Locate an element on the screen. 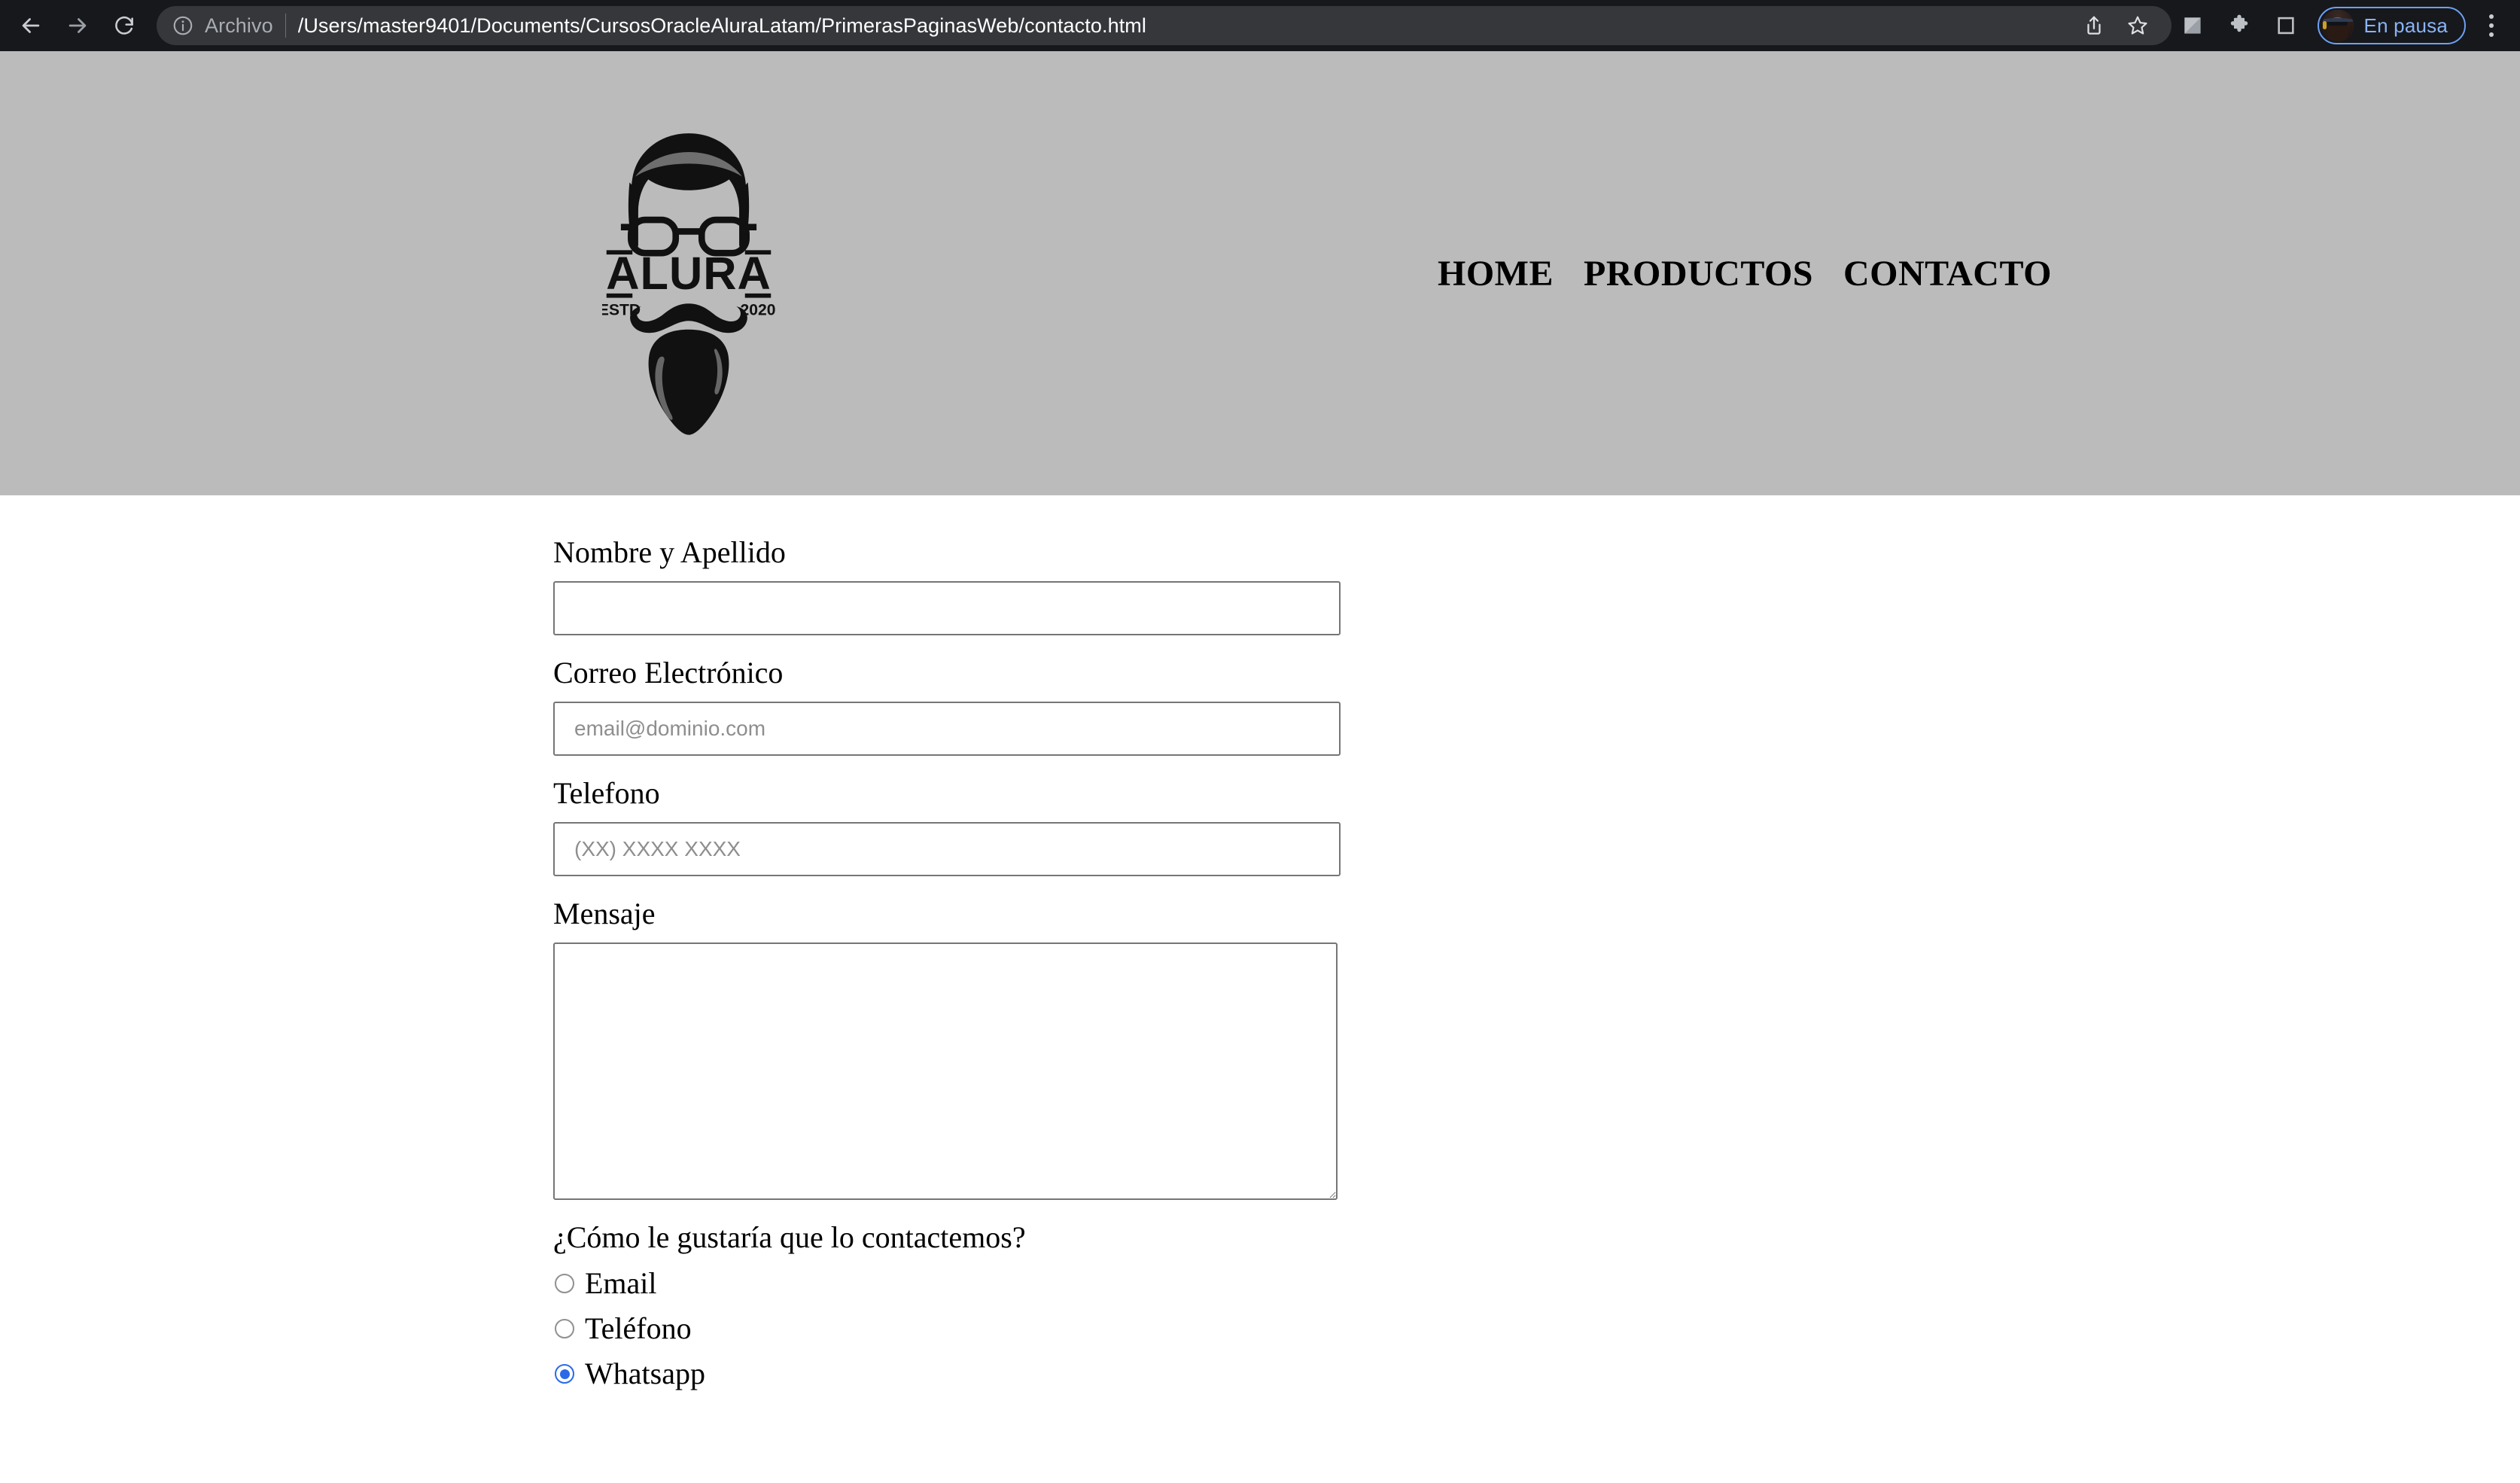 The width and height of the screenshot is (2520, 1483). reload-button is located at coordinates (124, 25).